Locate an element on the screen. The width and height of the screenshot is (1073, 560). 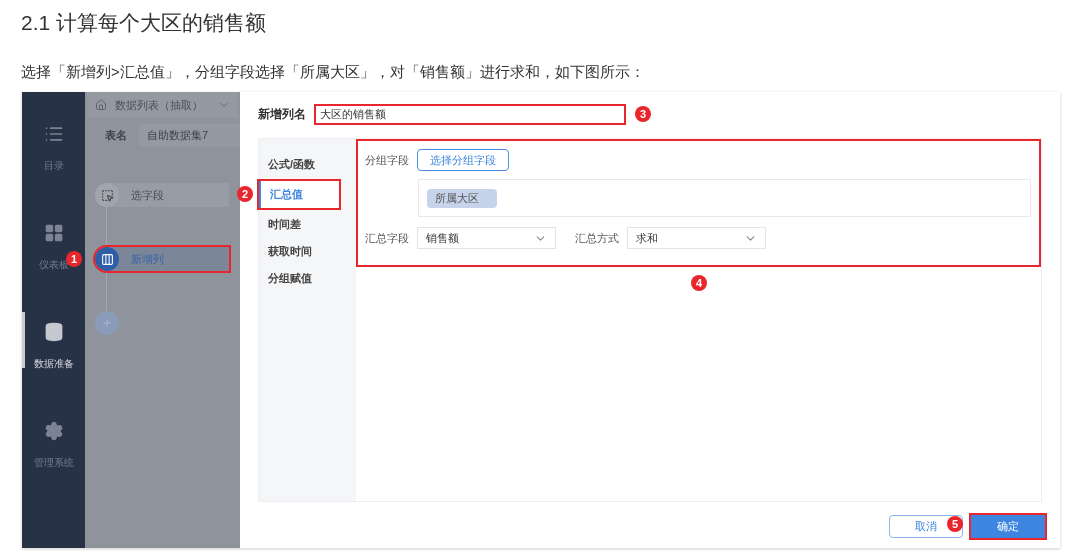
database-icon is located at coordinates (53, 332).